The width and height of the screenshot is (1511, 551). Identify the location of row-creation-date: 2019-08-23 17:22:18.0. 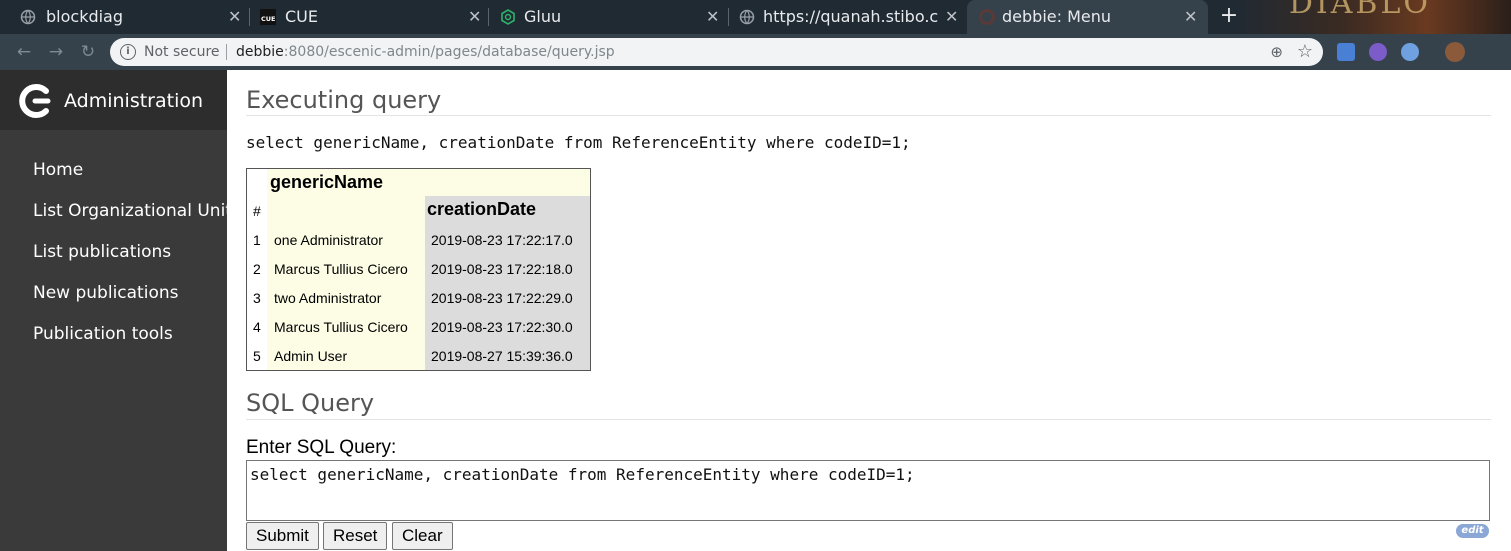
(502, 269).